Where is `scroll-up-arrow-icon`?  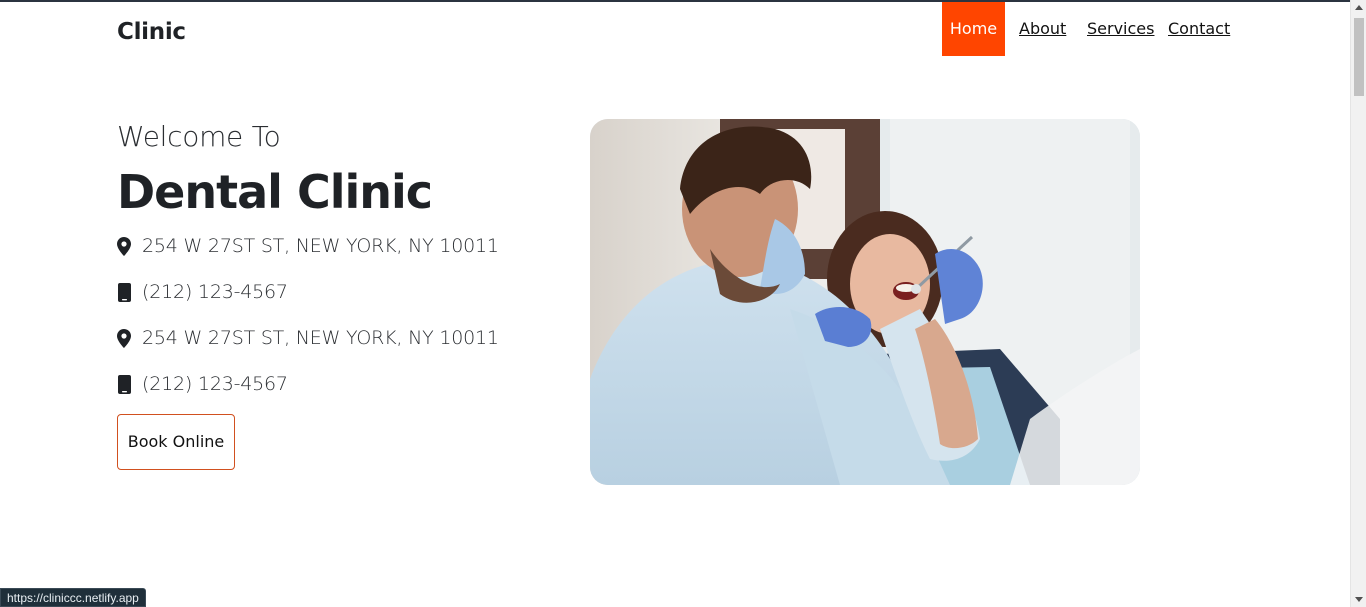
scroll-up-arrow-icon is located at coordinates (1359, 7).